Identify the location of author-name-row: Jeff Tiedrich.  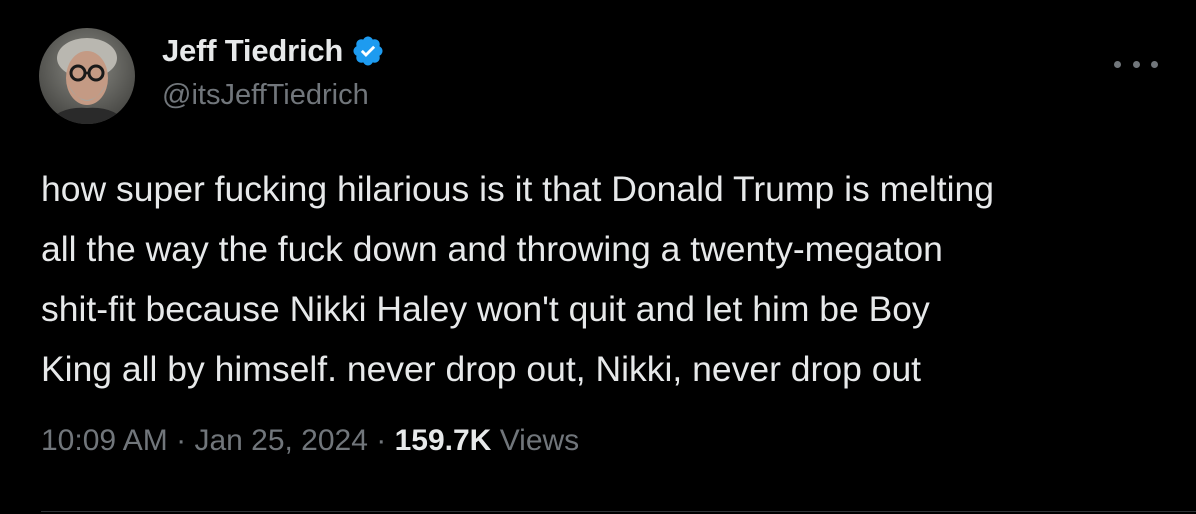
(273, 51).